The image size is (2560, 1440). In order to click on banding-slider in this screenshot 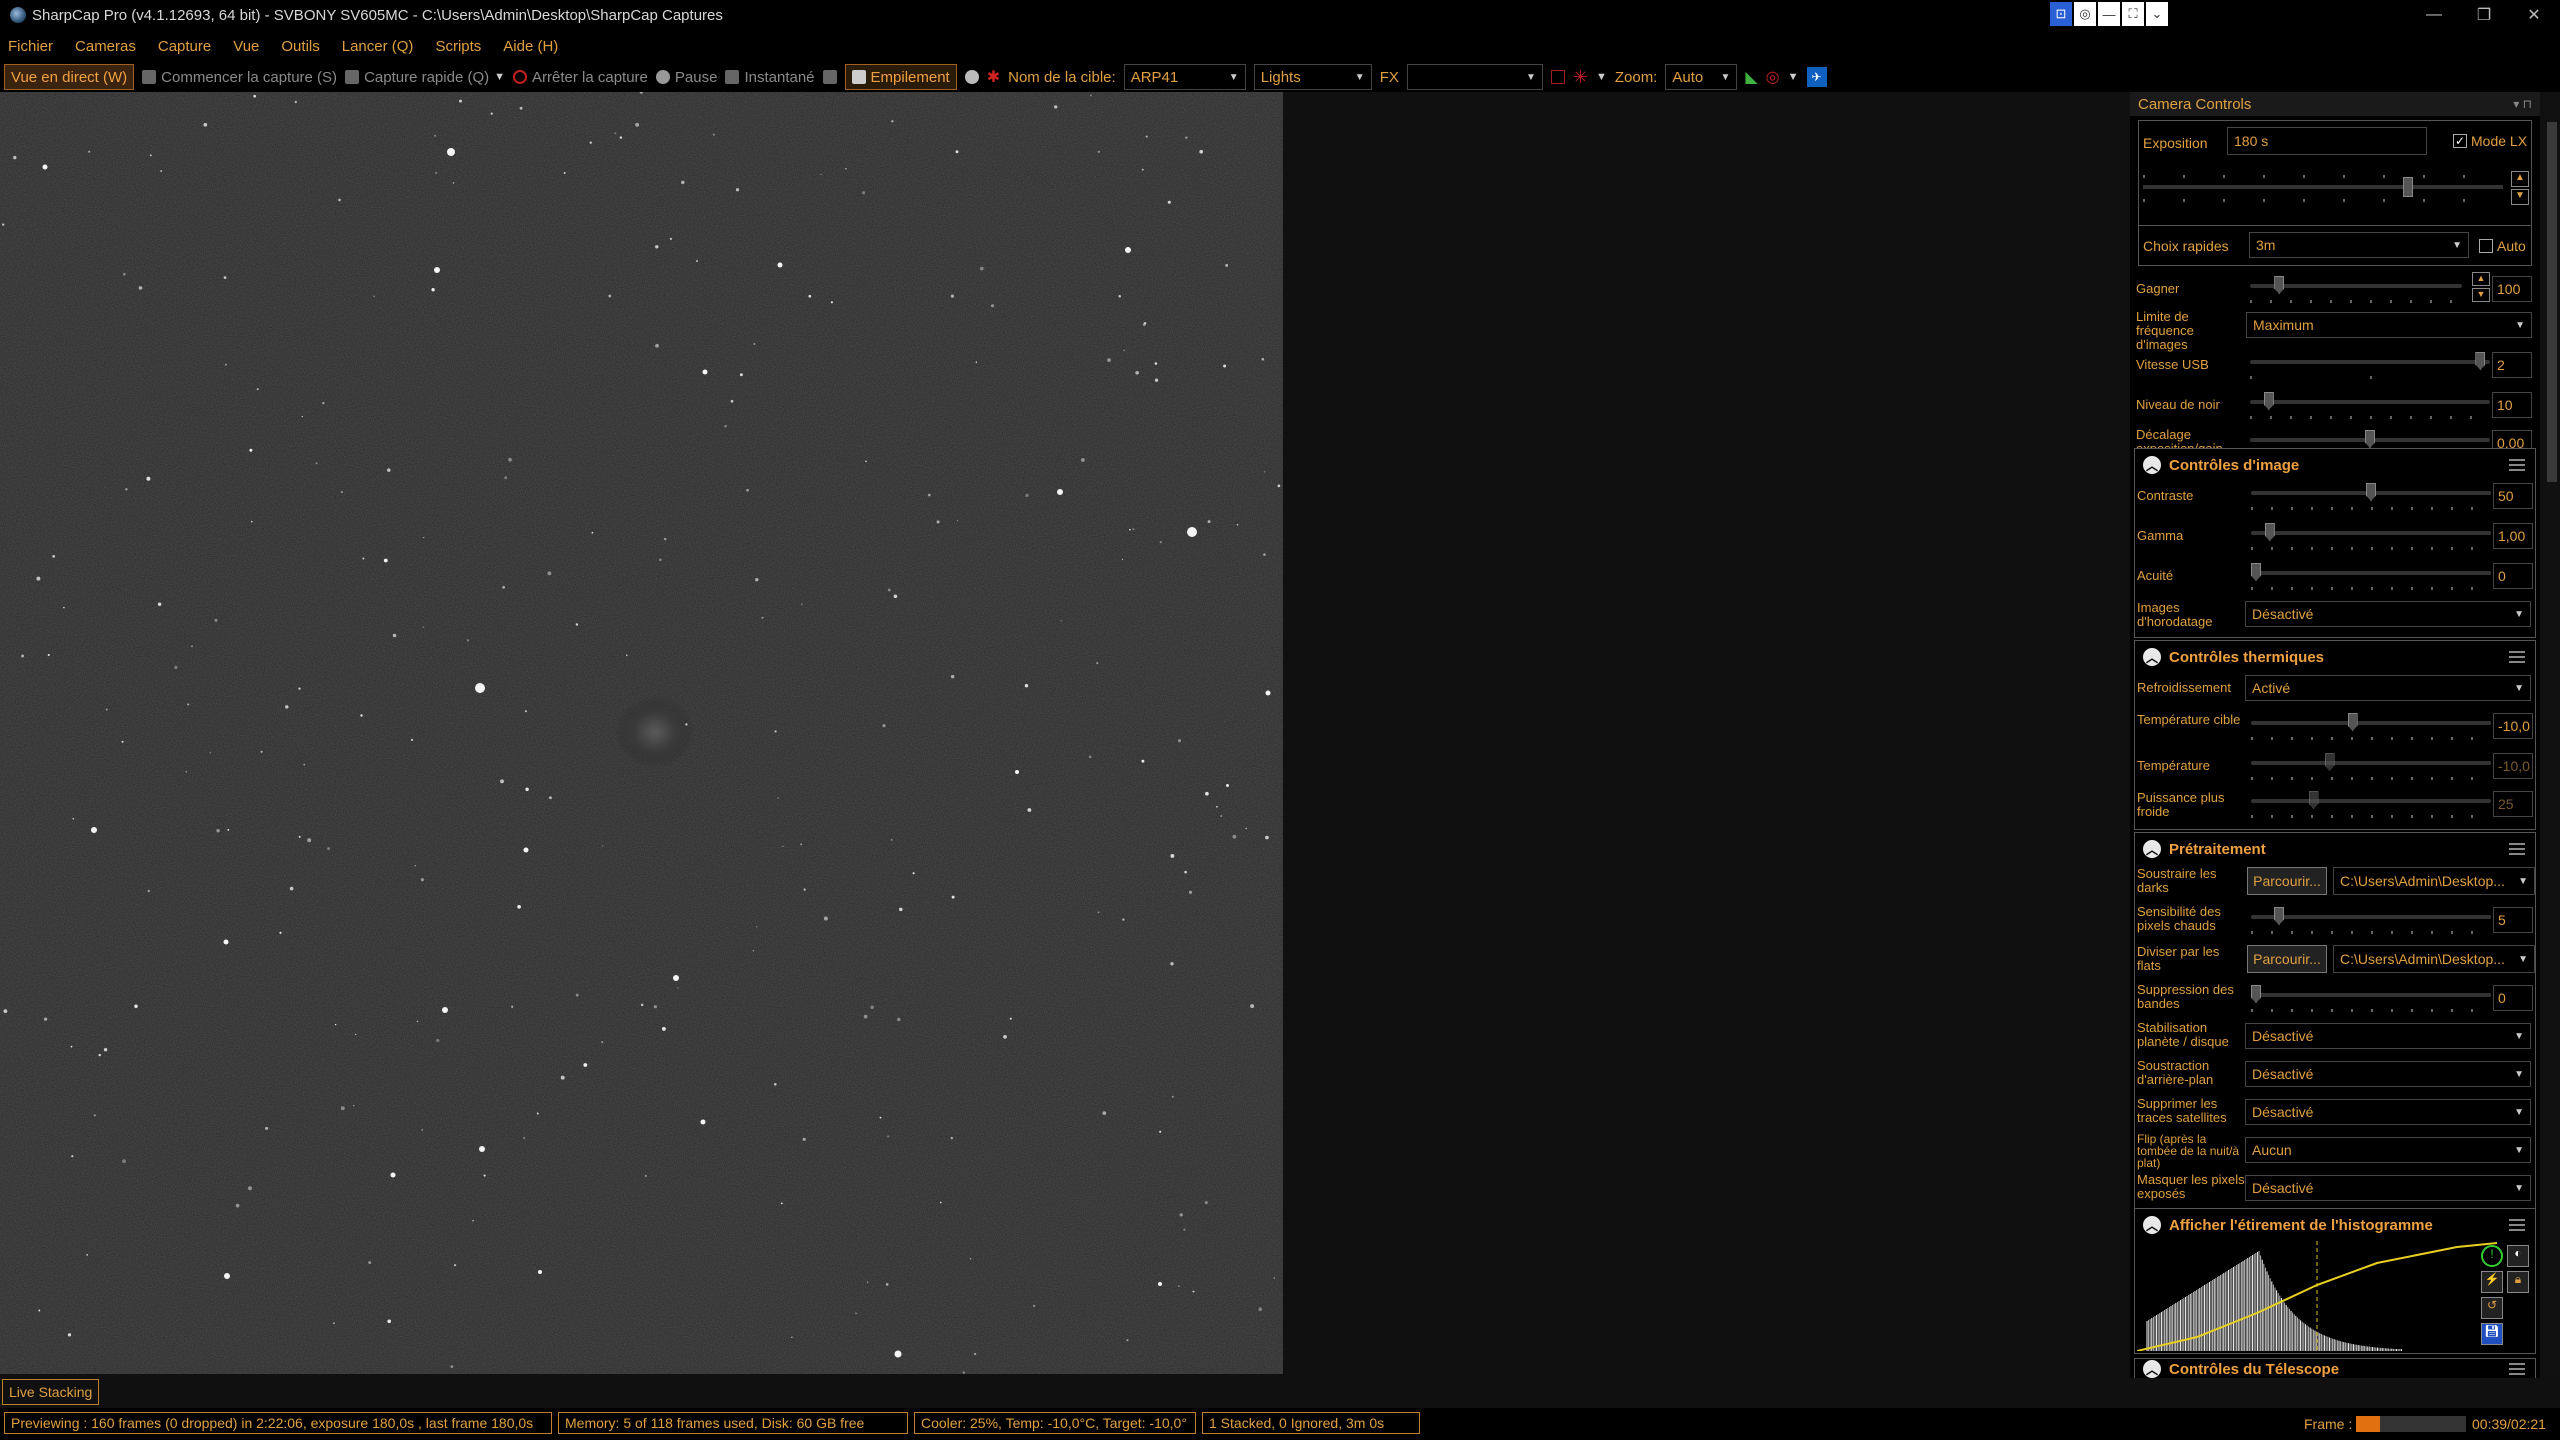, I will do `click(2371, 994)`.